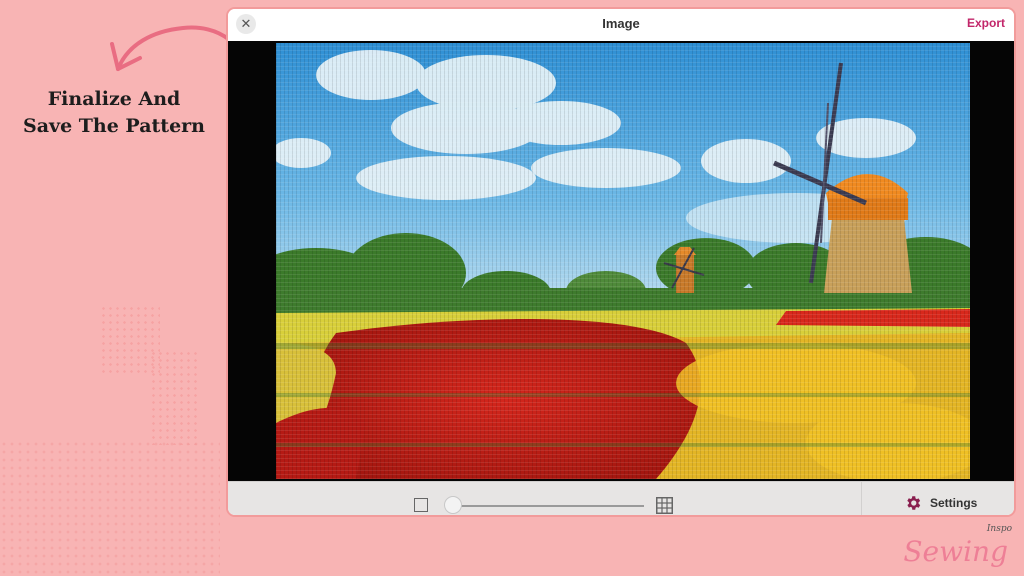 This screenshot has width=1024, height=576. Describe the element at coordinates (986, 23) in the screenshot. I see `export-button: Export` at that location.